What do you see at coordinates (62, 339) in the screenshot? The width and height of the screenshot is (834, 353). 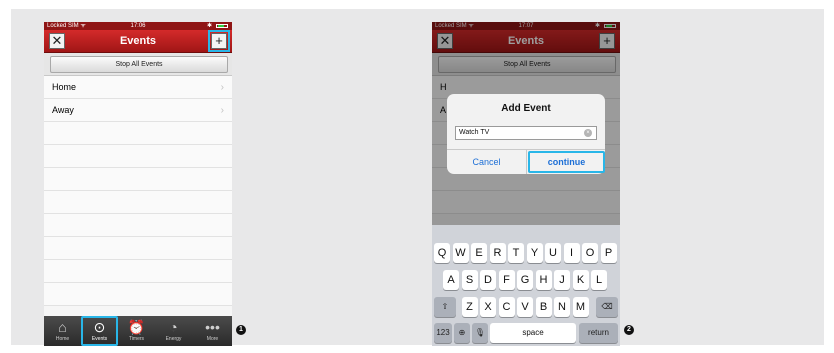 I see `tab-label: Home` at bounding box center [62, 339].